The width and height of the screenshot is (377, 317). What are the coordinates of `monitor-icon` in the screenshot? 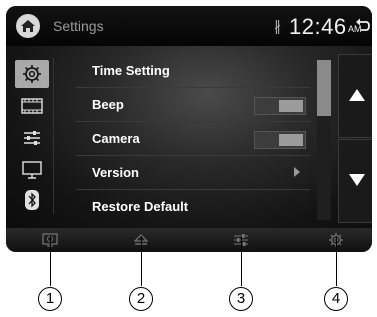 It's located at (32, 170).